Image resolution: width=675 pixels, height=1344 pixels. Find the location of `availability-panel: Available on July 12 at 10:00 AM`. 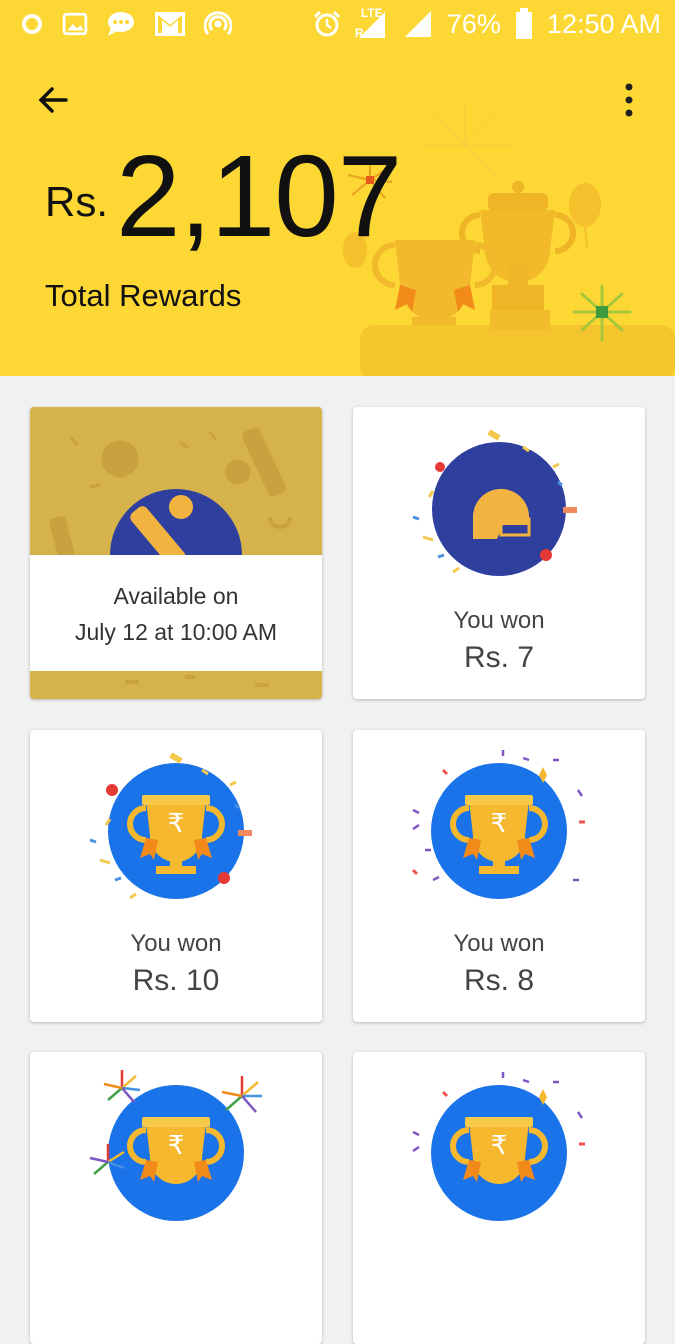

availability-panel: Available on July 12 at 10:00 AM is located at coordinates (176, 613).